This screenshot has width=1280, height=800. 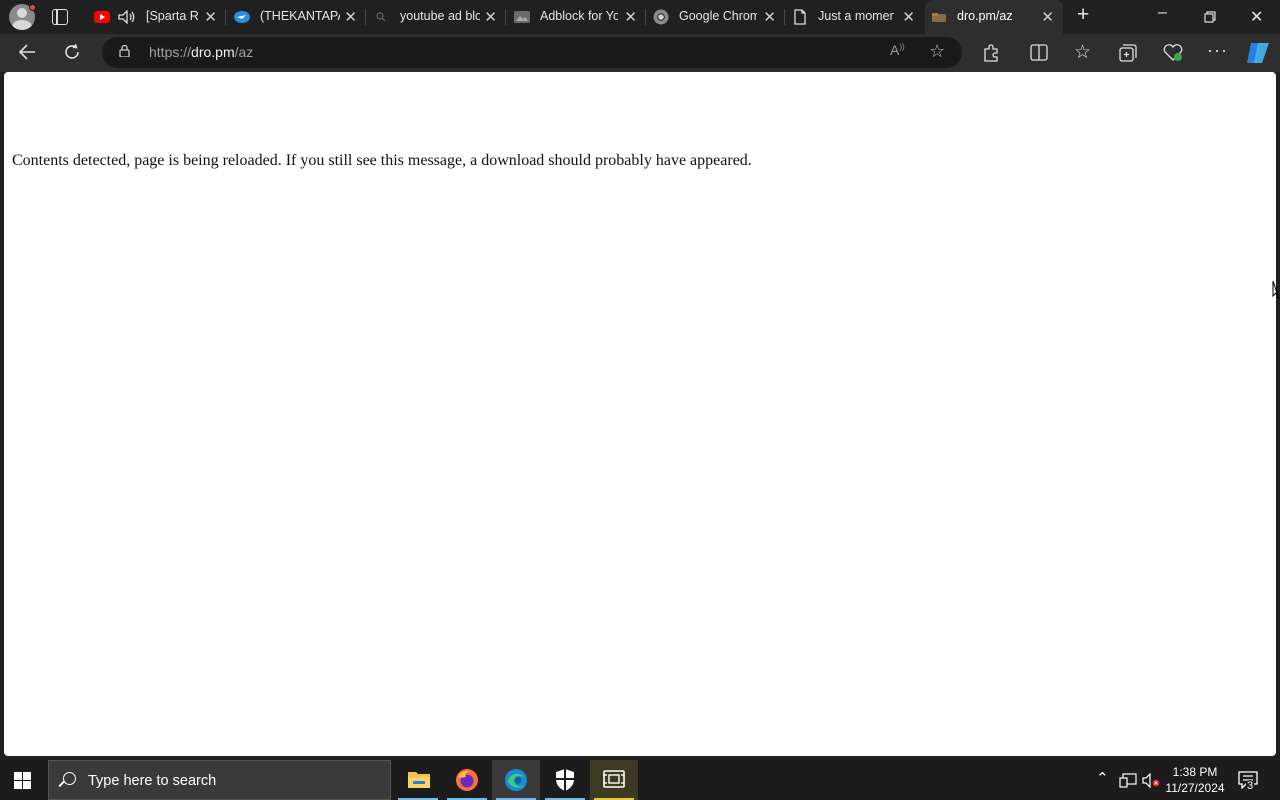 I want to click on film-icon, so click(x=614, y=779).